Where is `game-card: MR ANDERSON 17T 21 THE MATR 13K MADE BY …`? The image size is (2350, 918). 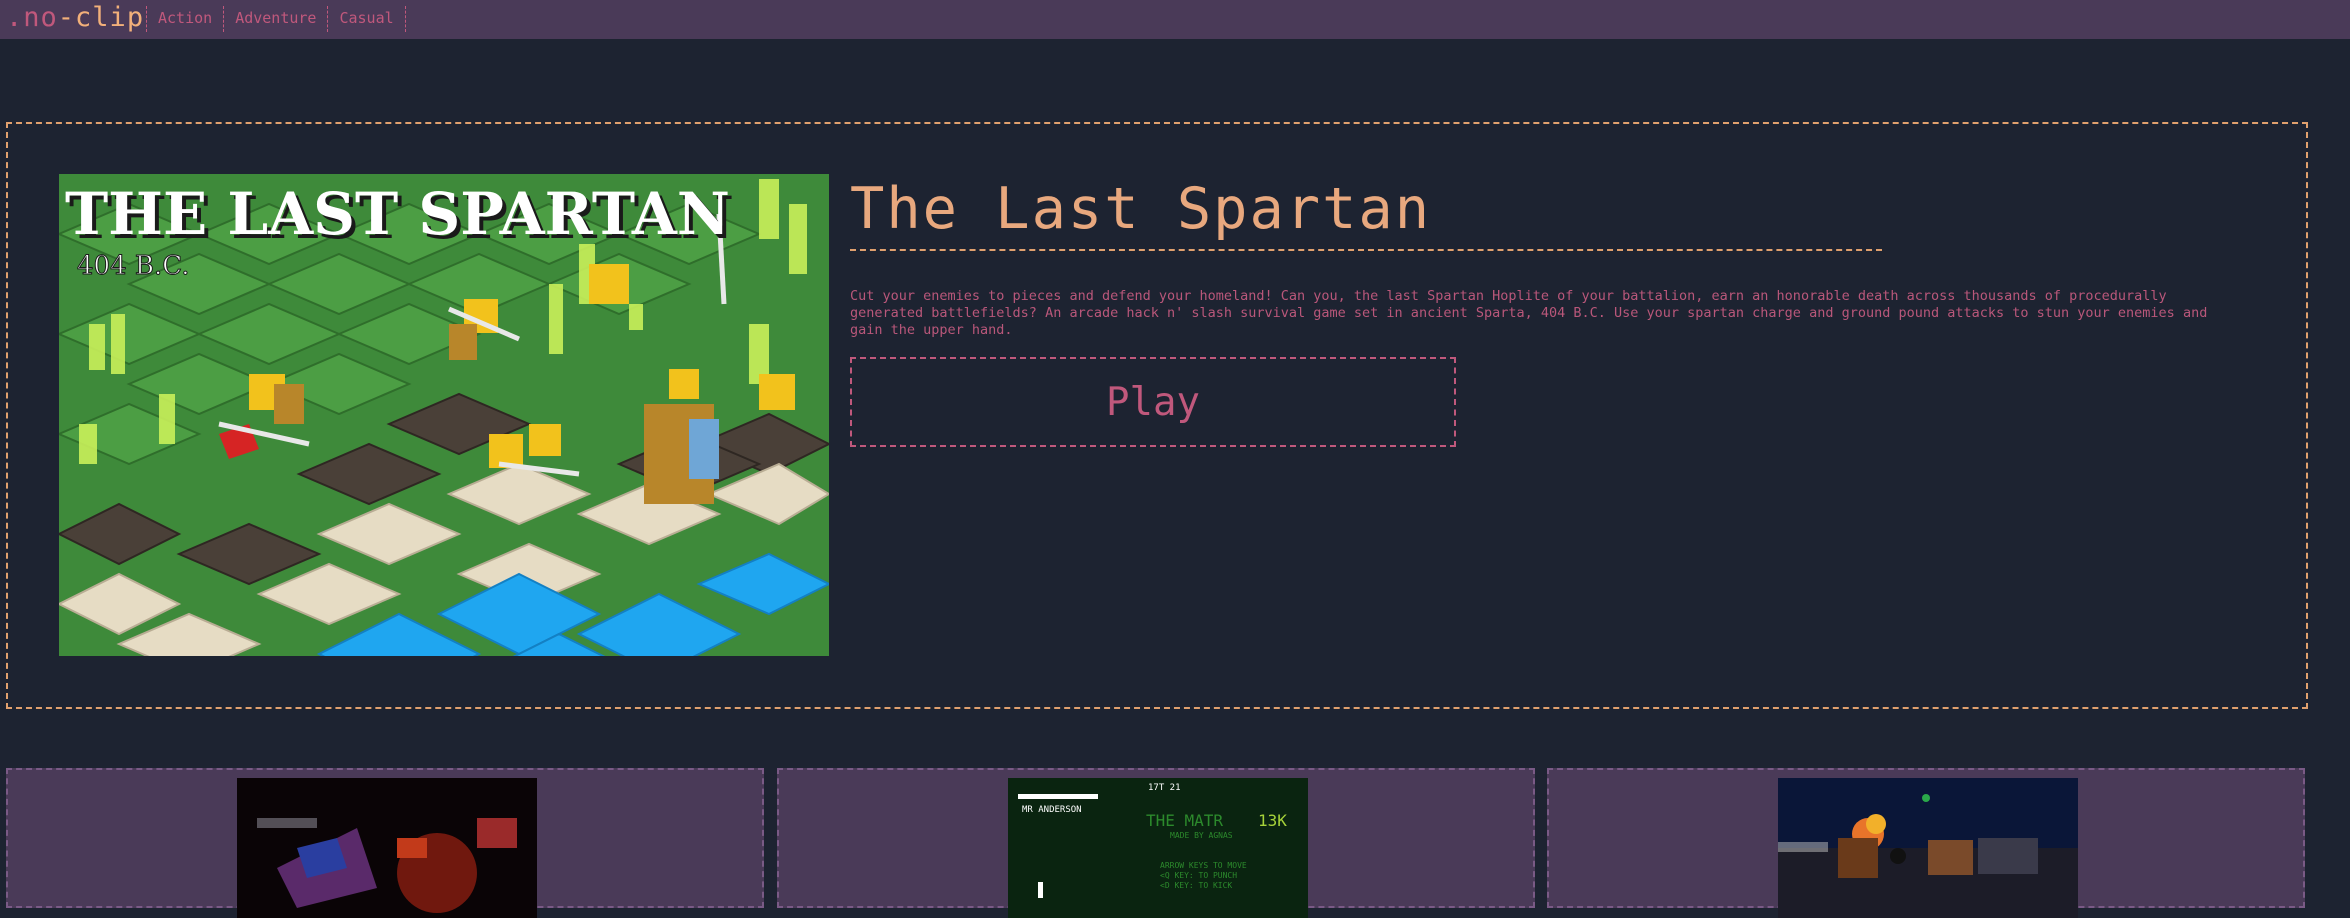 game-card: MR ANDERSON 17T 21 THE MATR 13K MADE BY … is located at coordinates (1156, 843).